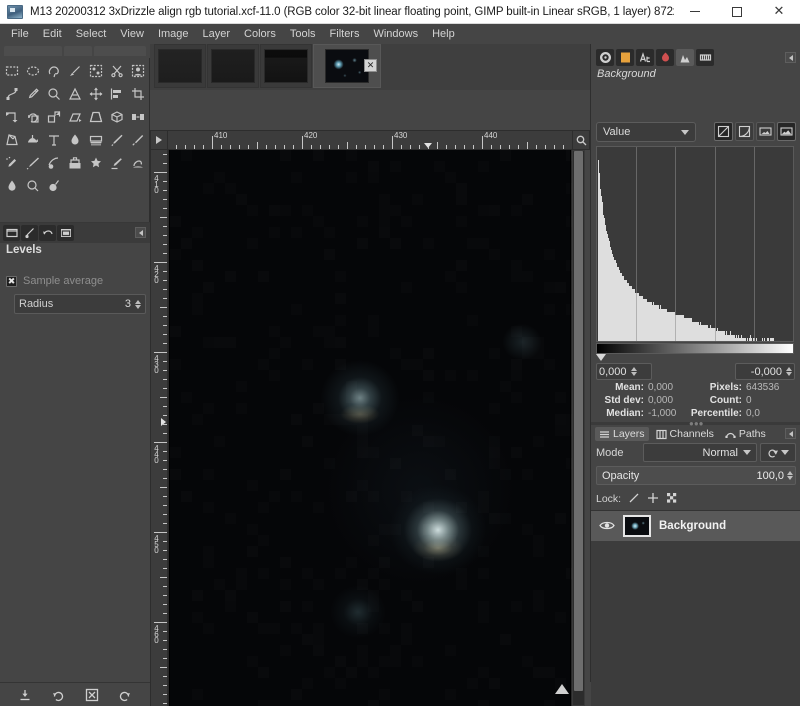  Describe the element at coordinates (33, 94) in the screenshot. I see `color-picker-icon` at that location.